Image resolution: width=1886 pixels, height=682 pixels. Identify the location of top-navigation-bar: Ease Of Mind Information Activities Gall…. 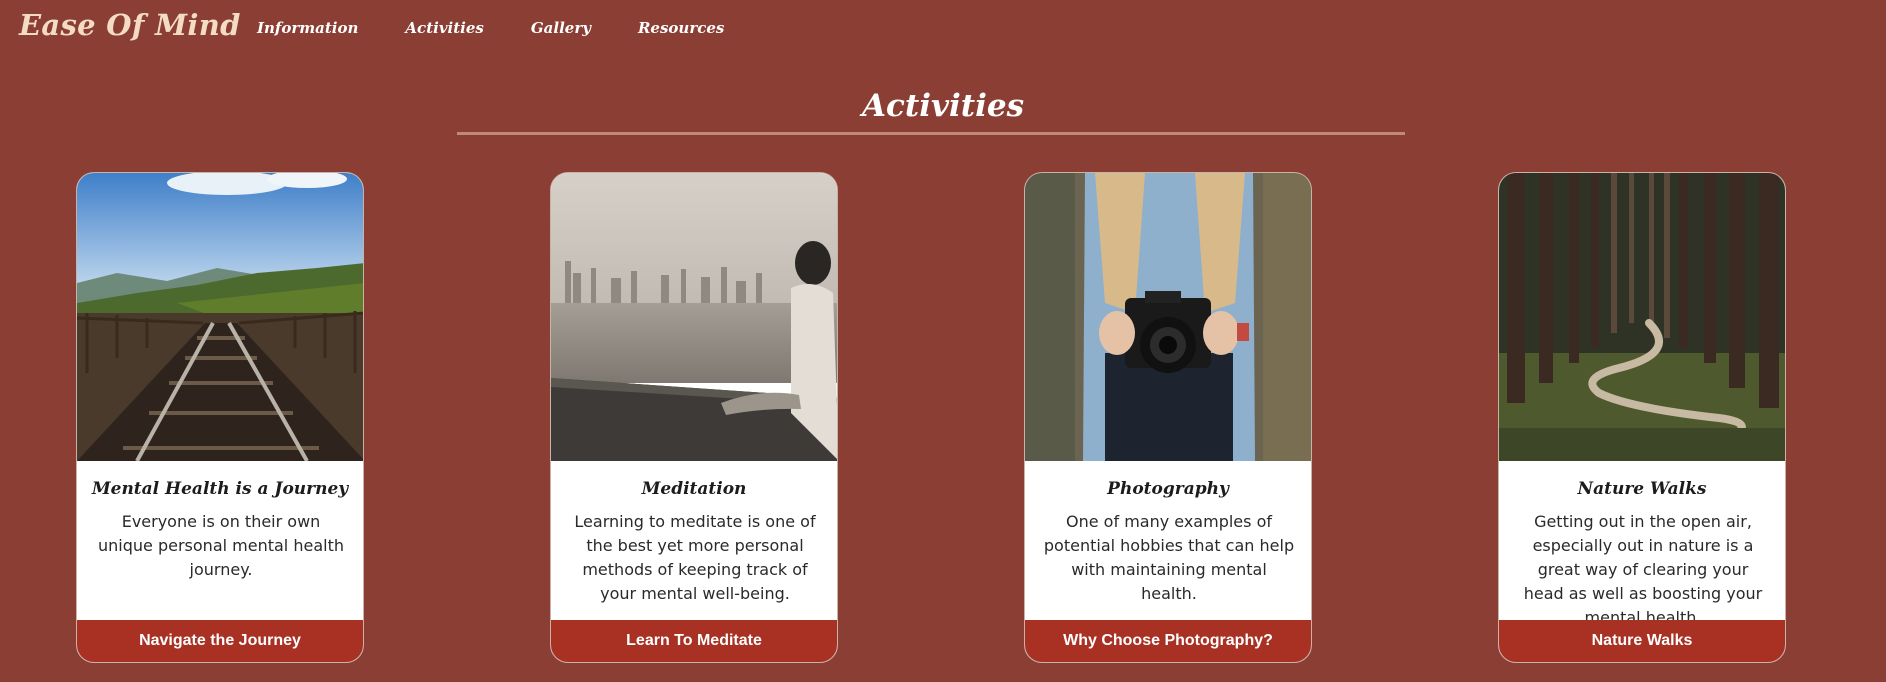
(943, 29).